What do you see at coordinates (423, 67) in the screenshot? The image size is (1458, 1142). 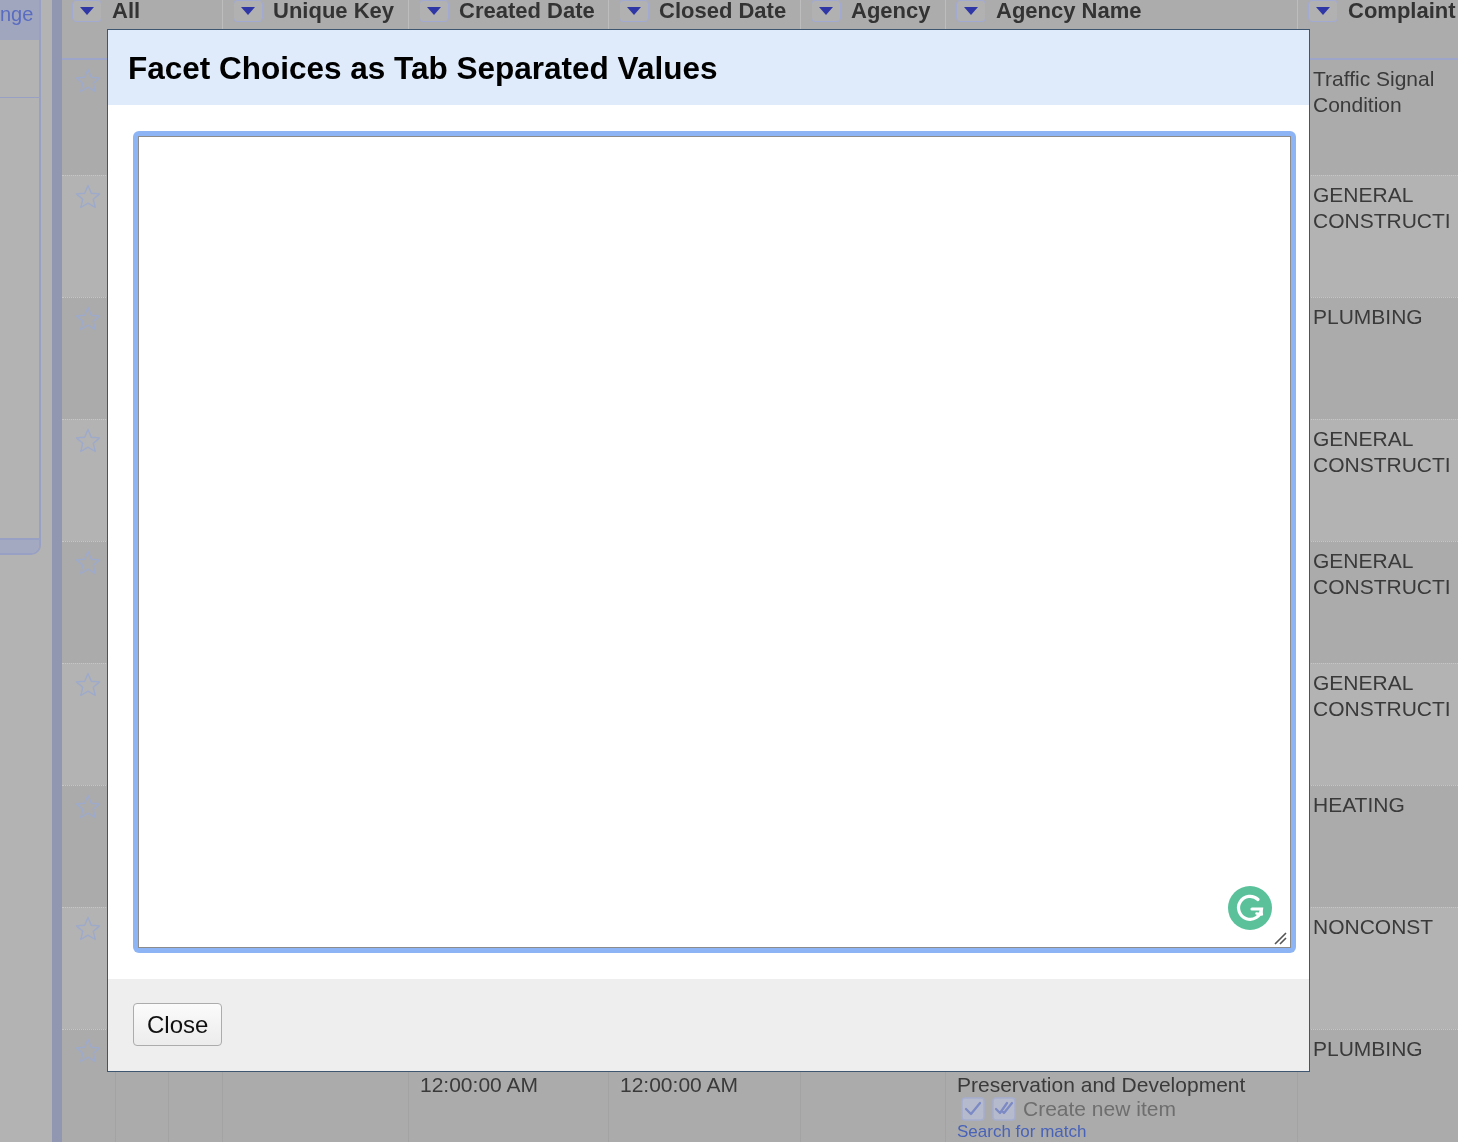 I see `dialog-title: Facet Choices as Tab Separated Values` at bounding box center [423, 67].